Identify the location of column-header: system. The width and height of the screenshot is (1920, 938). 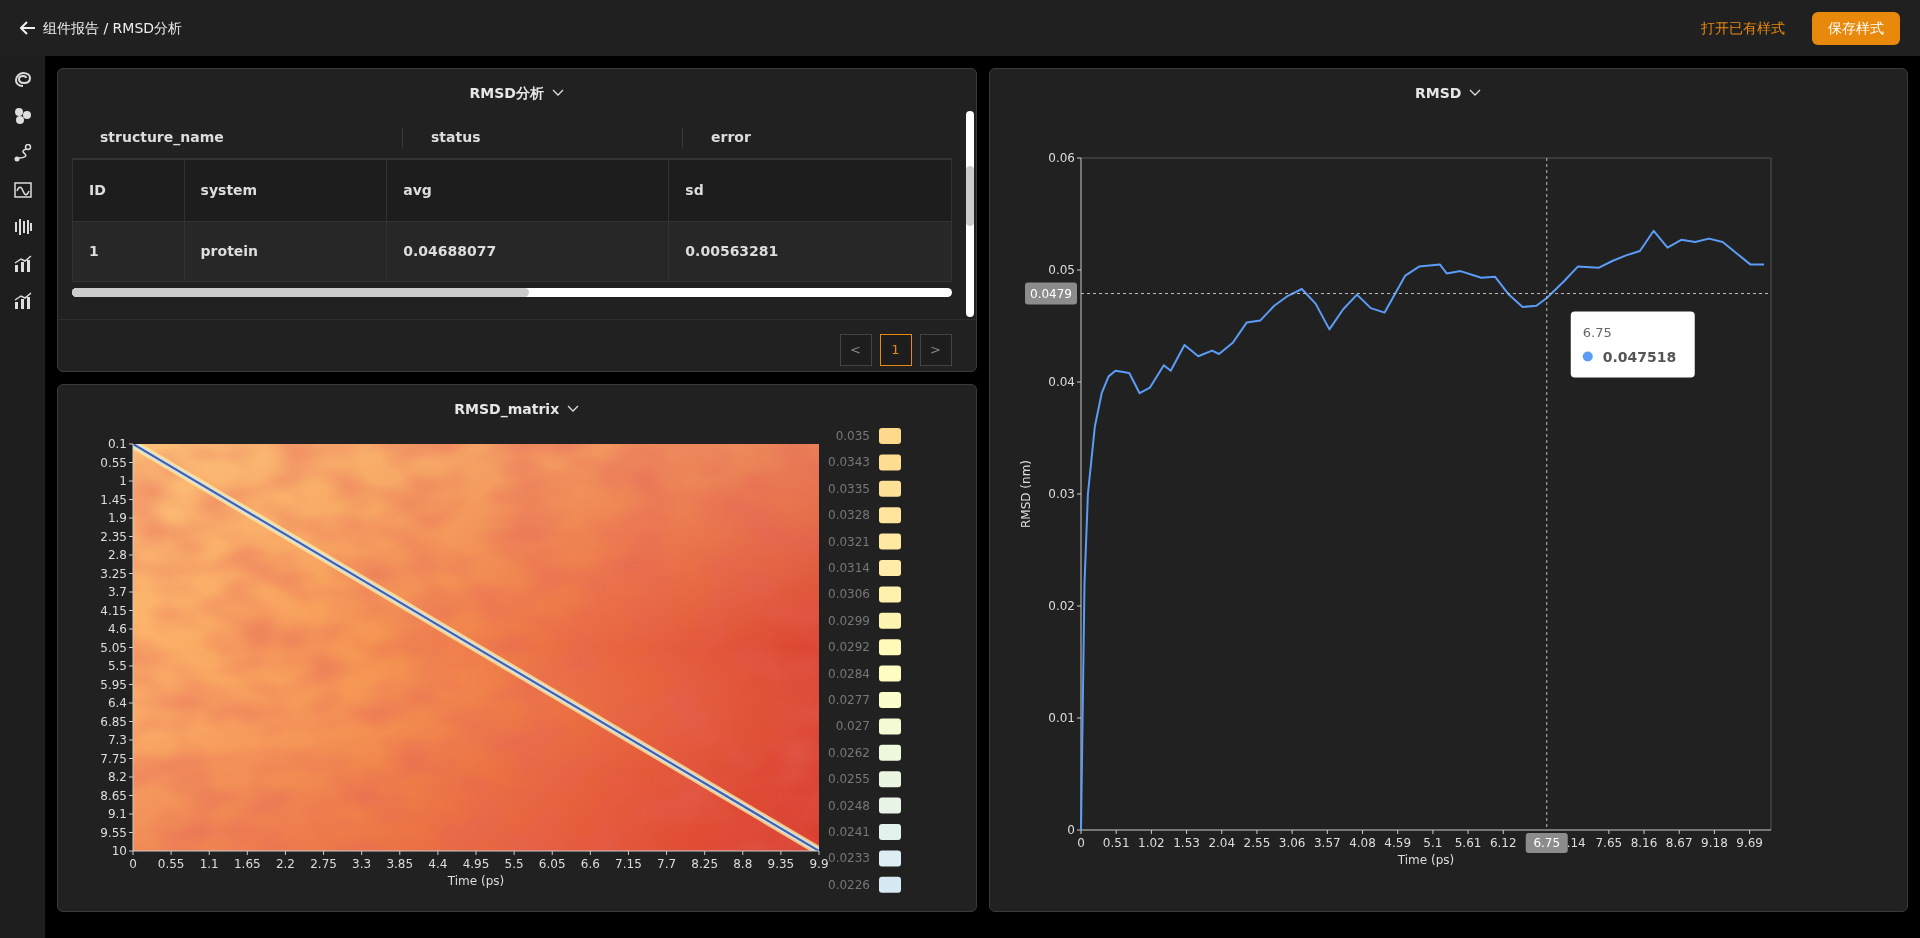
(285, 190).